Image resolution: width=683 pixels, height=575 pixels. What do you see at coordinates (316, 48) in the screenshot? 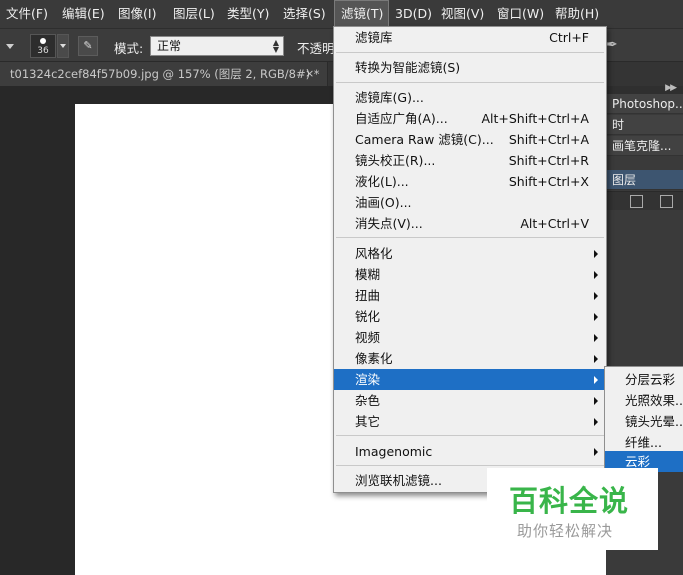
I see `opacity-label: 不透明` at bounding box center [316, 48].